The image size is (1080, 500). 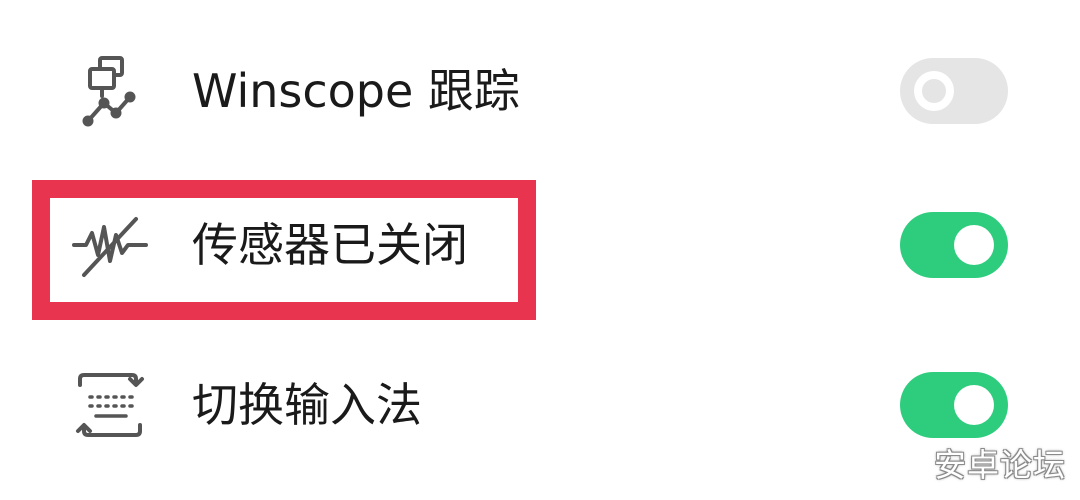 What do you see at coordinates (110, 405) in the screenshot?
I see `keyboard-switch-icon` at bounding box center [110, 405].